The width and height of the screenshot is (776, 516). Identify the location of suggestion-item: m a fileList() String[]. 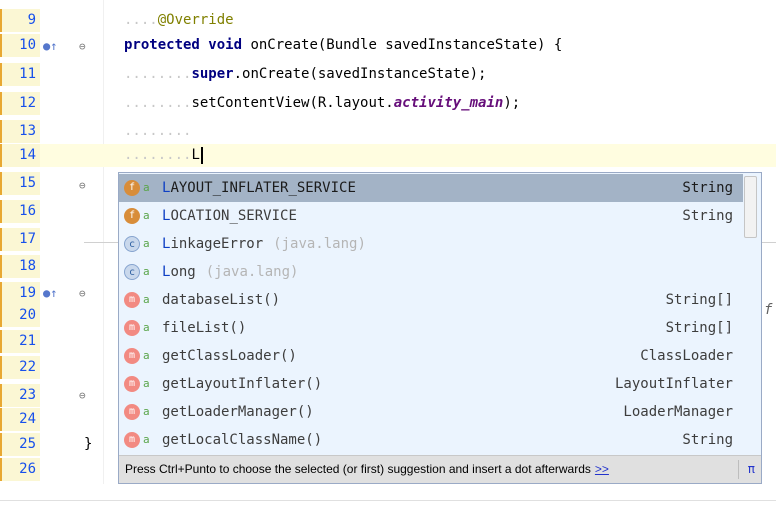
(431, 328).